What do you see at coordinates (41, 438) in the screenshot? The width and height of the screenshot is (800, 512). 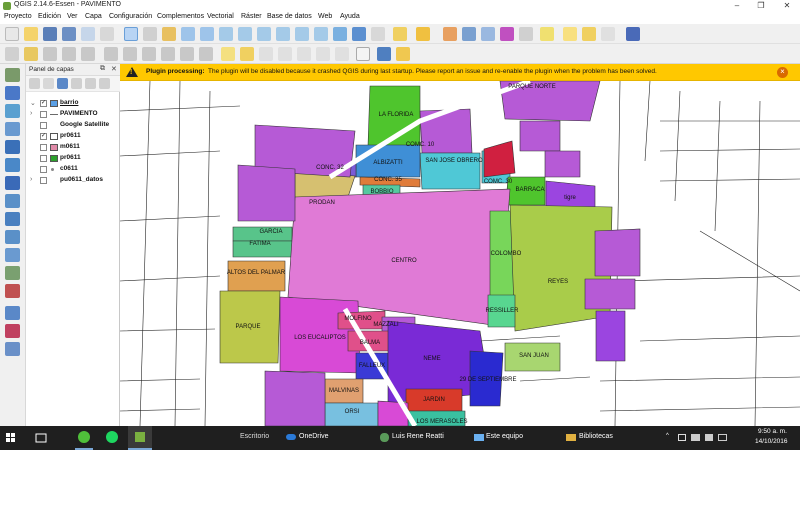 I see `task-view-icon` at bounding box center [41, 438].